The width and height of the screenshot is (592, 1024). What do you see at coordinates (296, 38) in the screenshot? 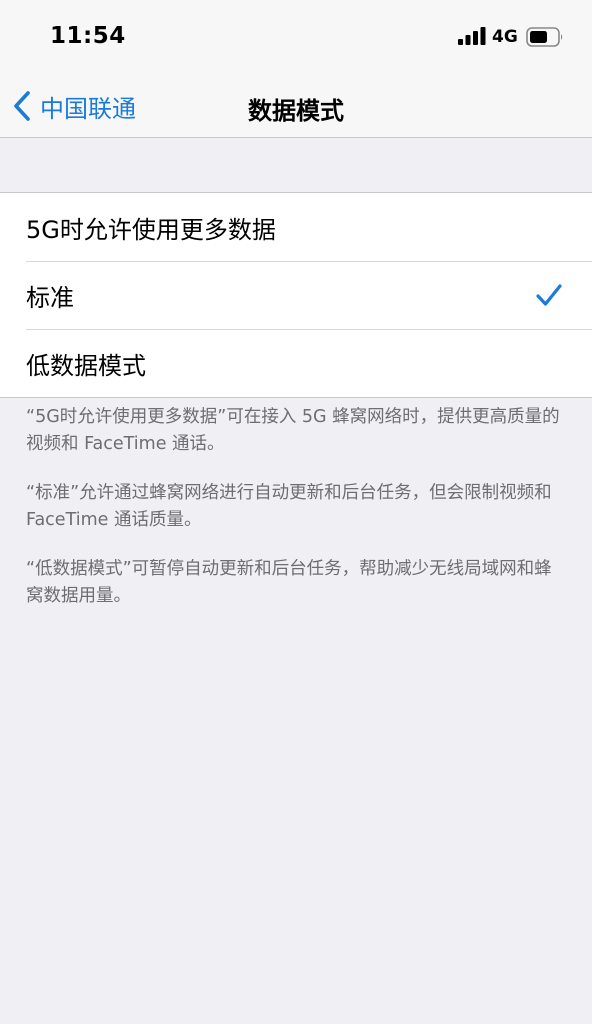
I see `status-bar: 11:54 4G` at bounding box center [296, 38].